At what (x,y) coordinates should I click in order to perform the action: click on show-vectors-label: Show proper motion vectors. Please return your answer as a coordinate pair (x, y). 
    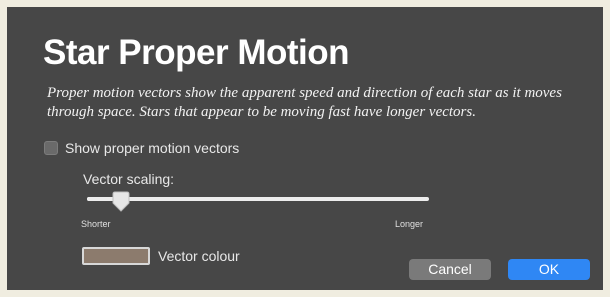
    Looking at the image, I should click on (152, 148).